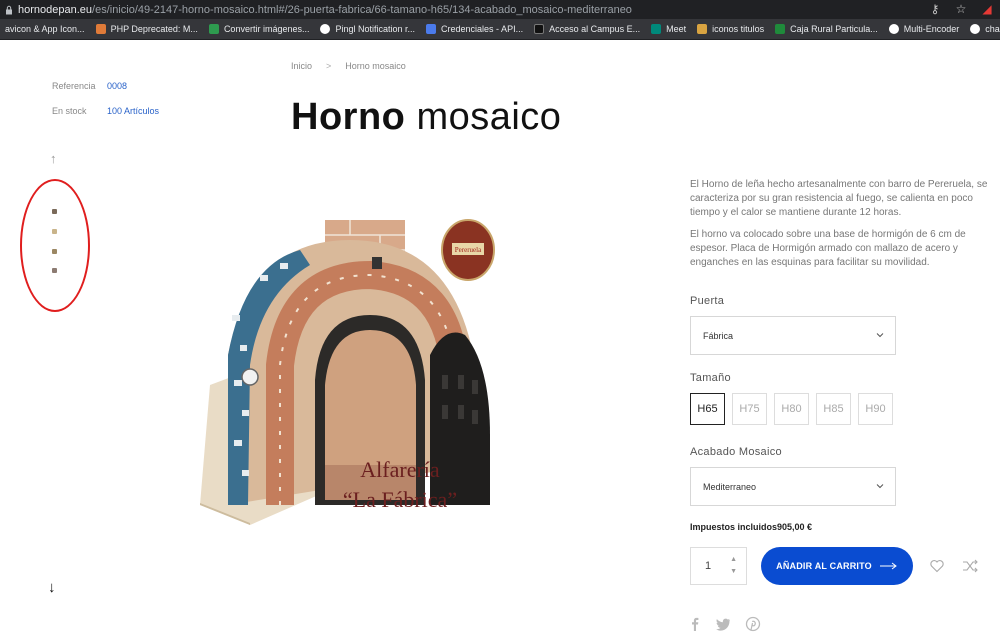 Image resolution: width=1000 pixels, height=641 pixels. What do you see at coordinates (875, 409) in the screenshot?
I see `size-option-h90: H90` at bounding box center [875, 409].